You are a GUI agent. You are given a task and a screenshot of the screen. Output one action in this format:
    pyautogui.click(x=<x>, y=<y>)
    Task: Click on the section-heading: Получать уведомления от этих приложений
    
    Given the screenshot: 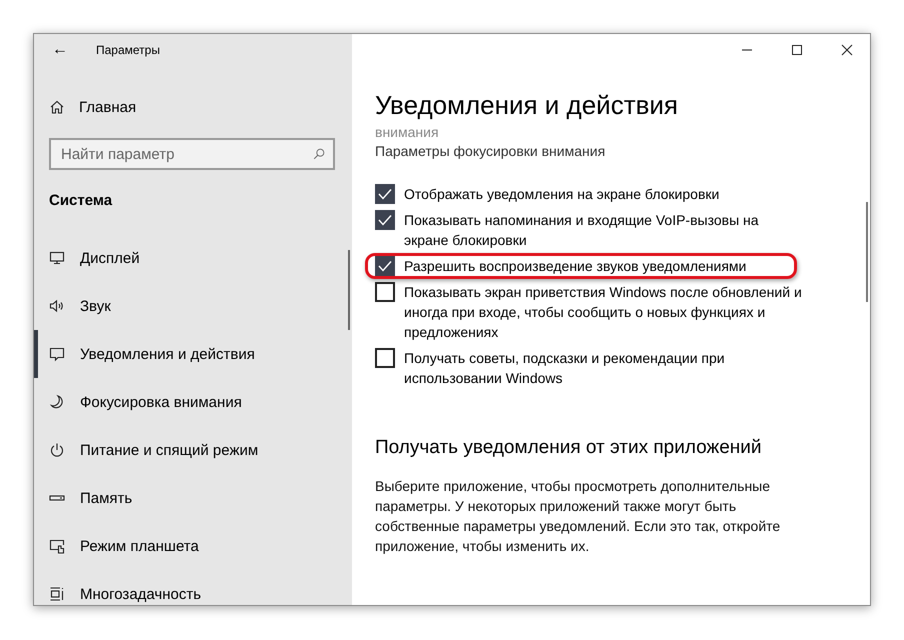 What is the action you would take?
    pyautogui.click(x=569, y=448)
    